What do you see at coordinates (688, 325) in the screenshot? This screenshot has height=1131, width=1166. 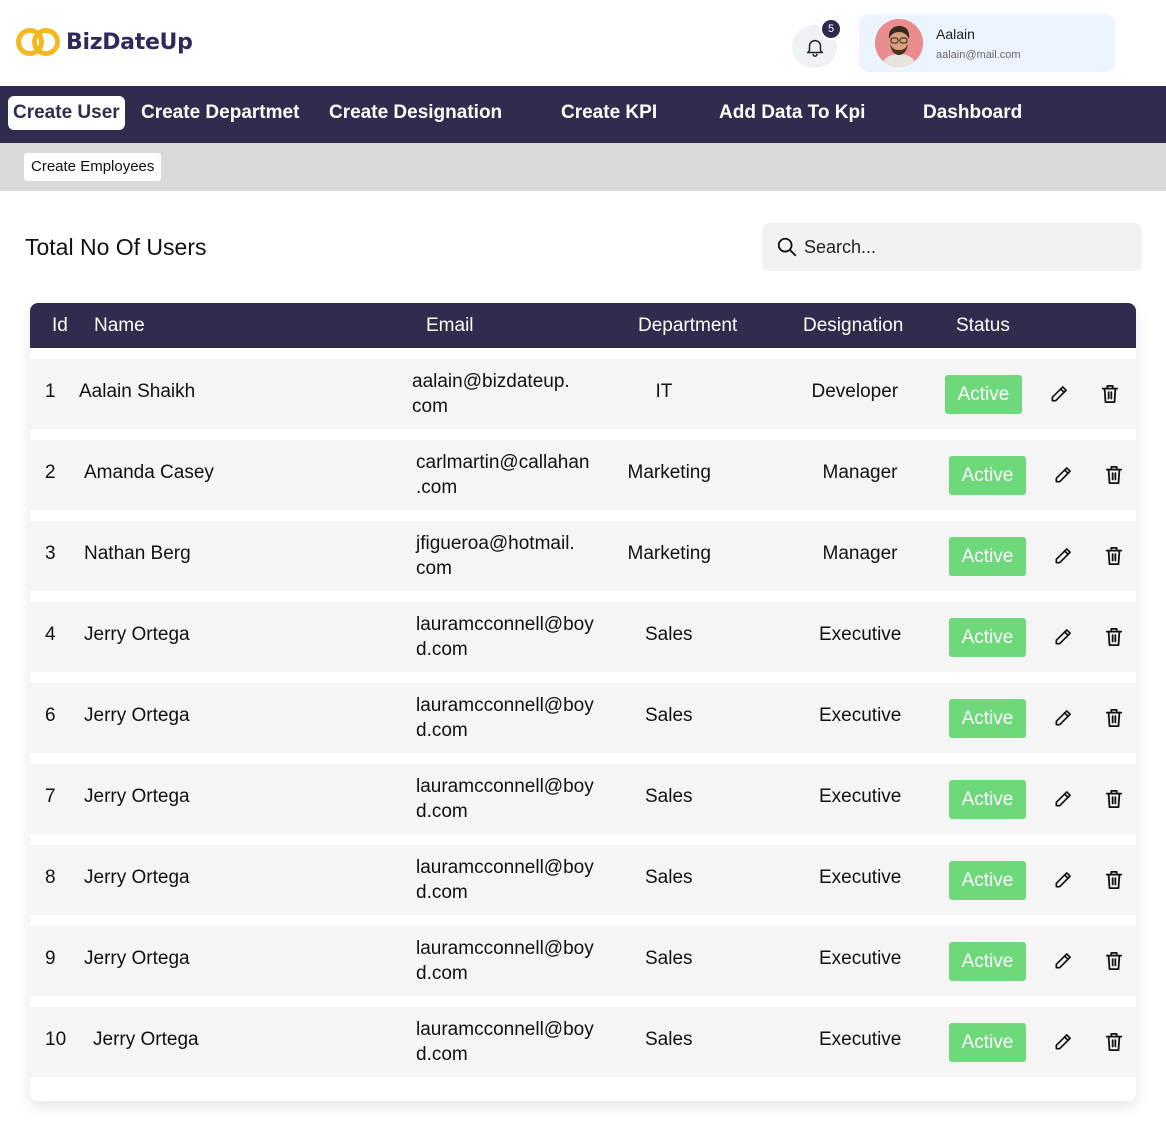 I see `header-department: Department` at bounding box center [688, 325].